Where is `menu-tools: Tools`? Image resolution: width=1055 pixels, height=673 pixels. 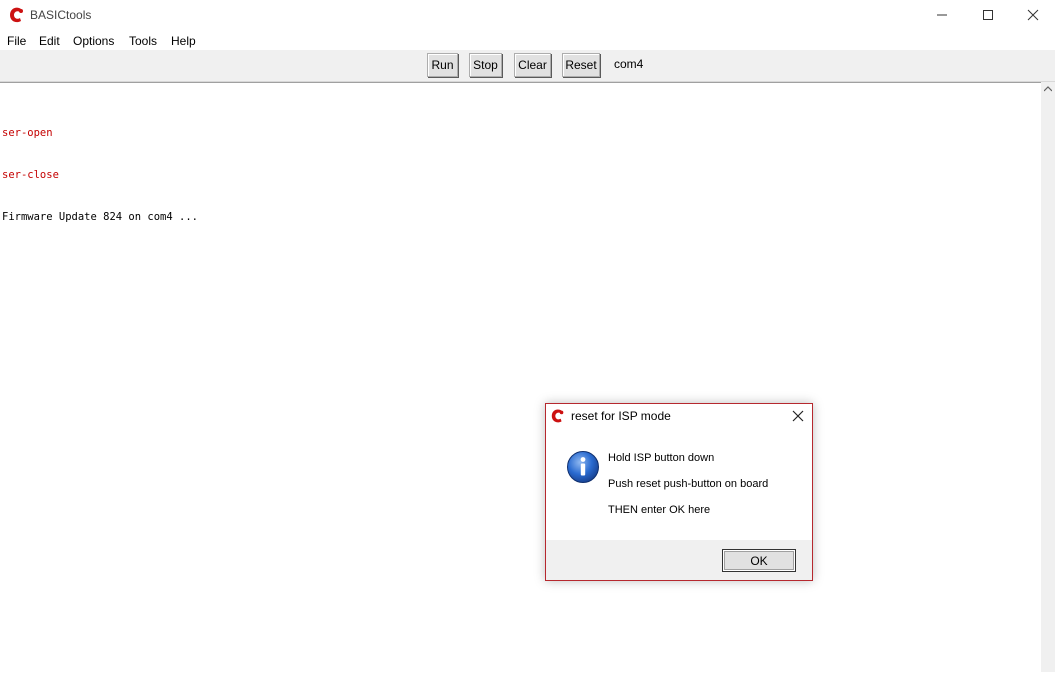
menu-tools: Tools is located at coordinates (143, 41).